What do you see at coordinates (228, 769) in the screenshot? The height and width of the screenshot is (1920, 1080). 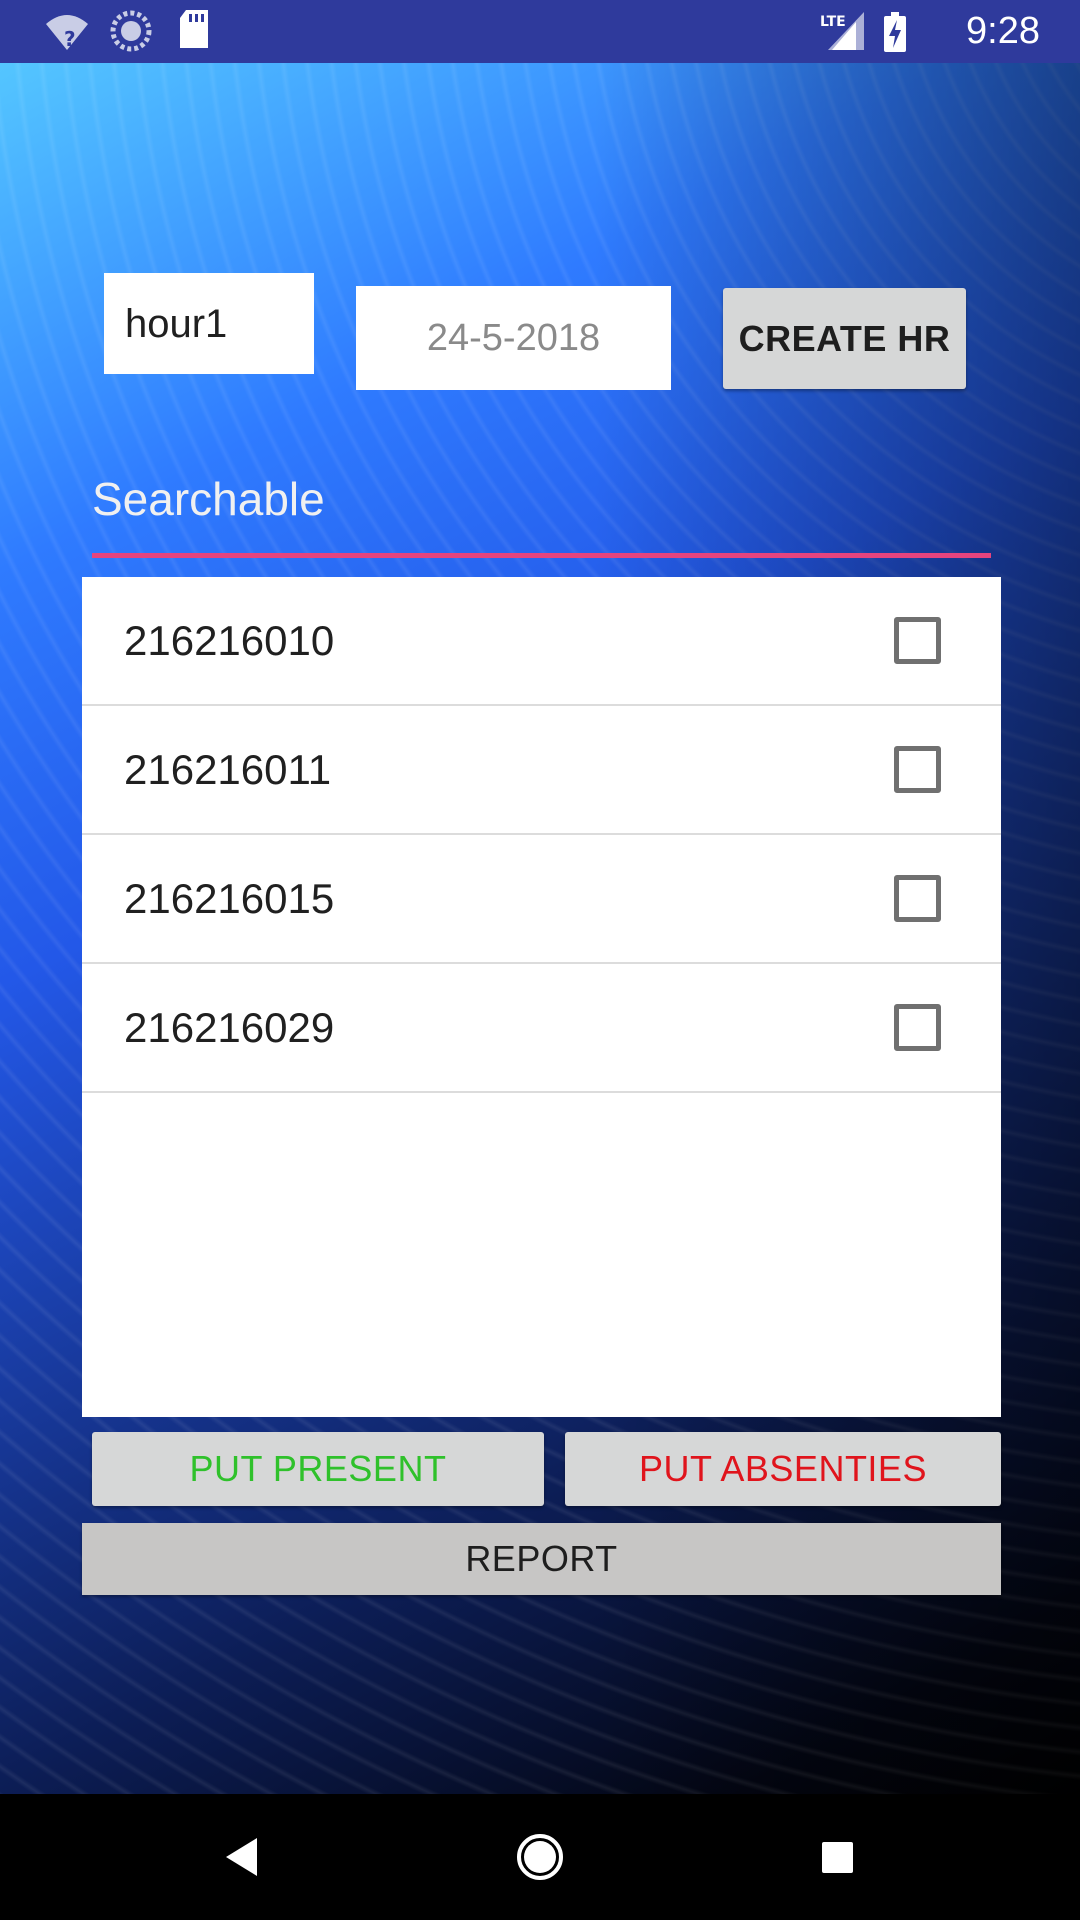 I see `student-id: 216216011` at bounding box center [228, 769].